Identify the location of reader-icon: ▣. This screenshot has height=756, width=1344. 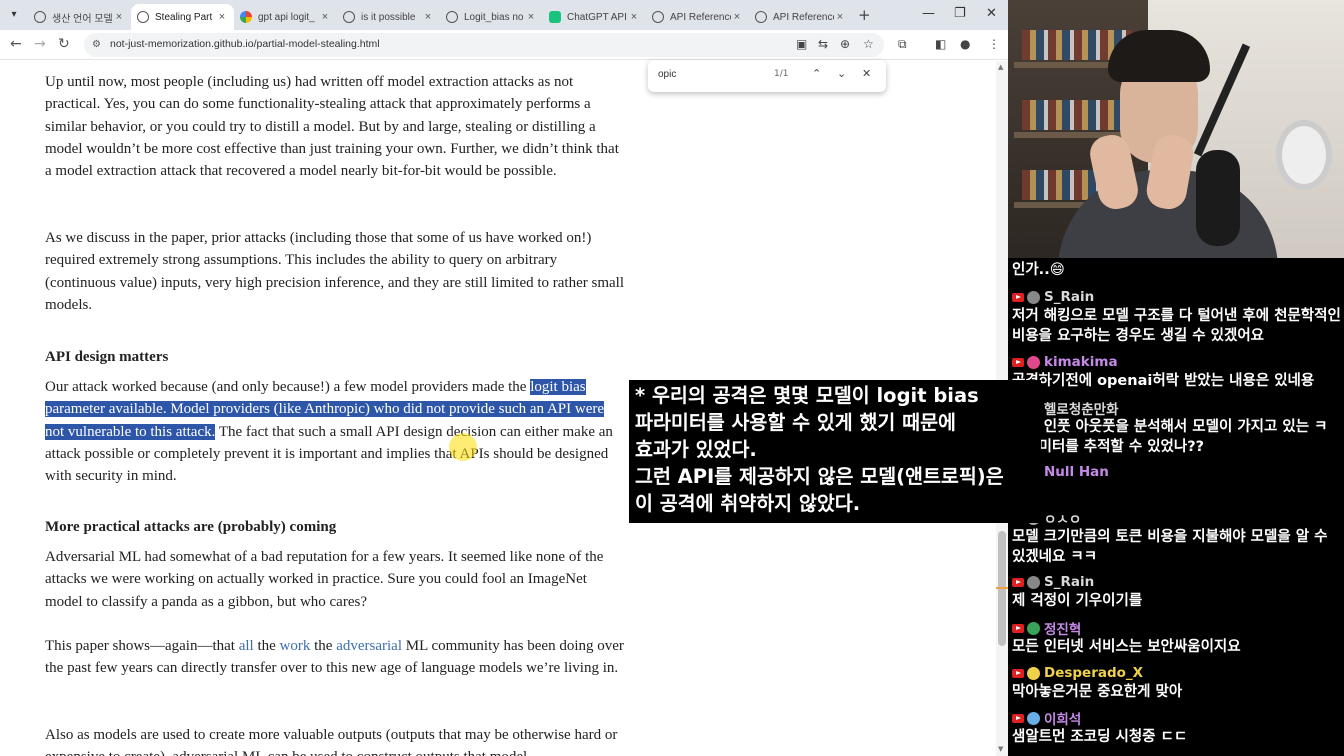
(801, 44).